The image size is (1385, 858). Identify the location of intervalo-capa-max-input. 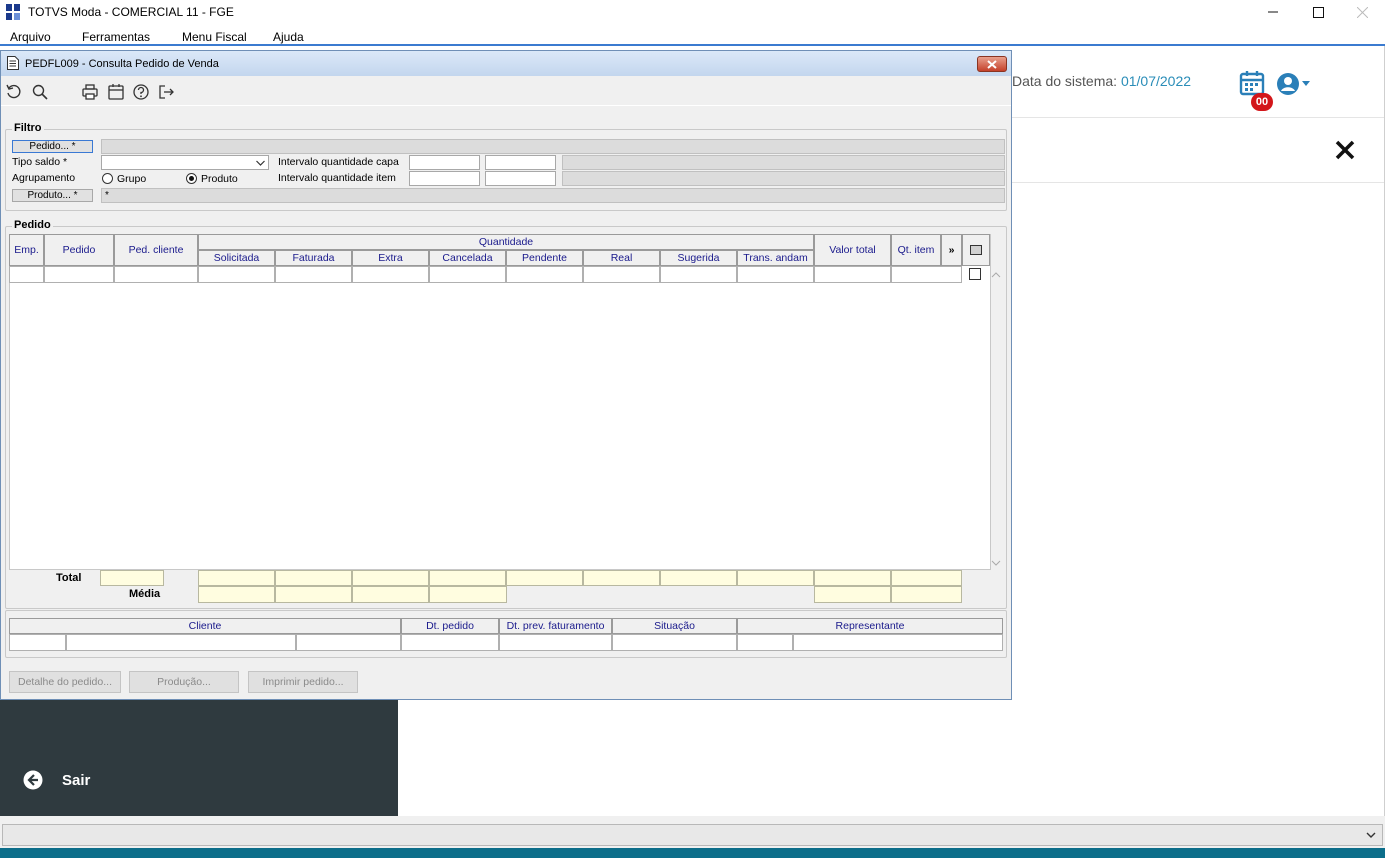
(520, 162).